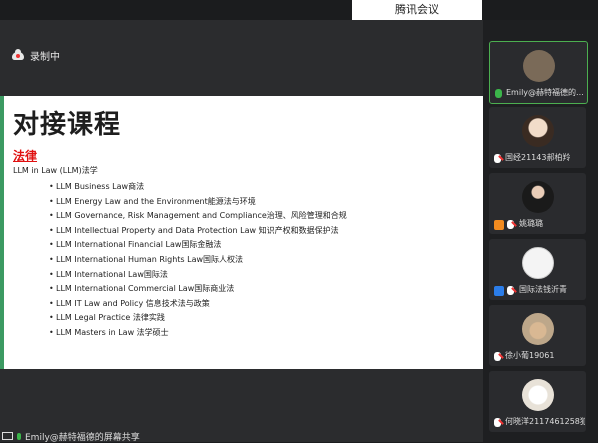 This screenshot has width=598, height=443. I want to click on host-role-icon, so click(499, 225).